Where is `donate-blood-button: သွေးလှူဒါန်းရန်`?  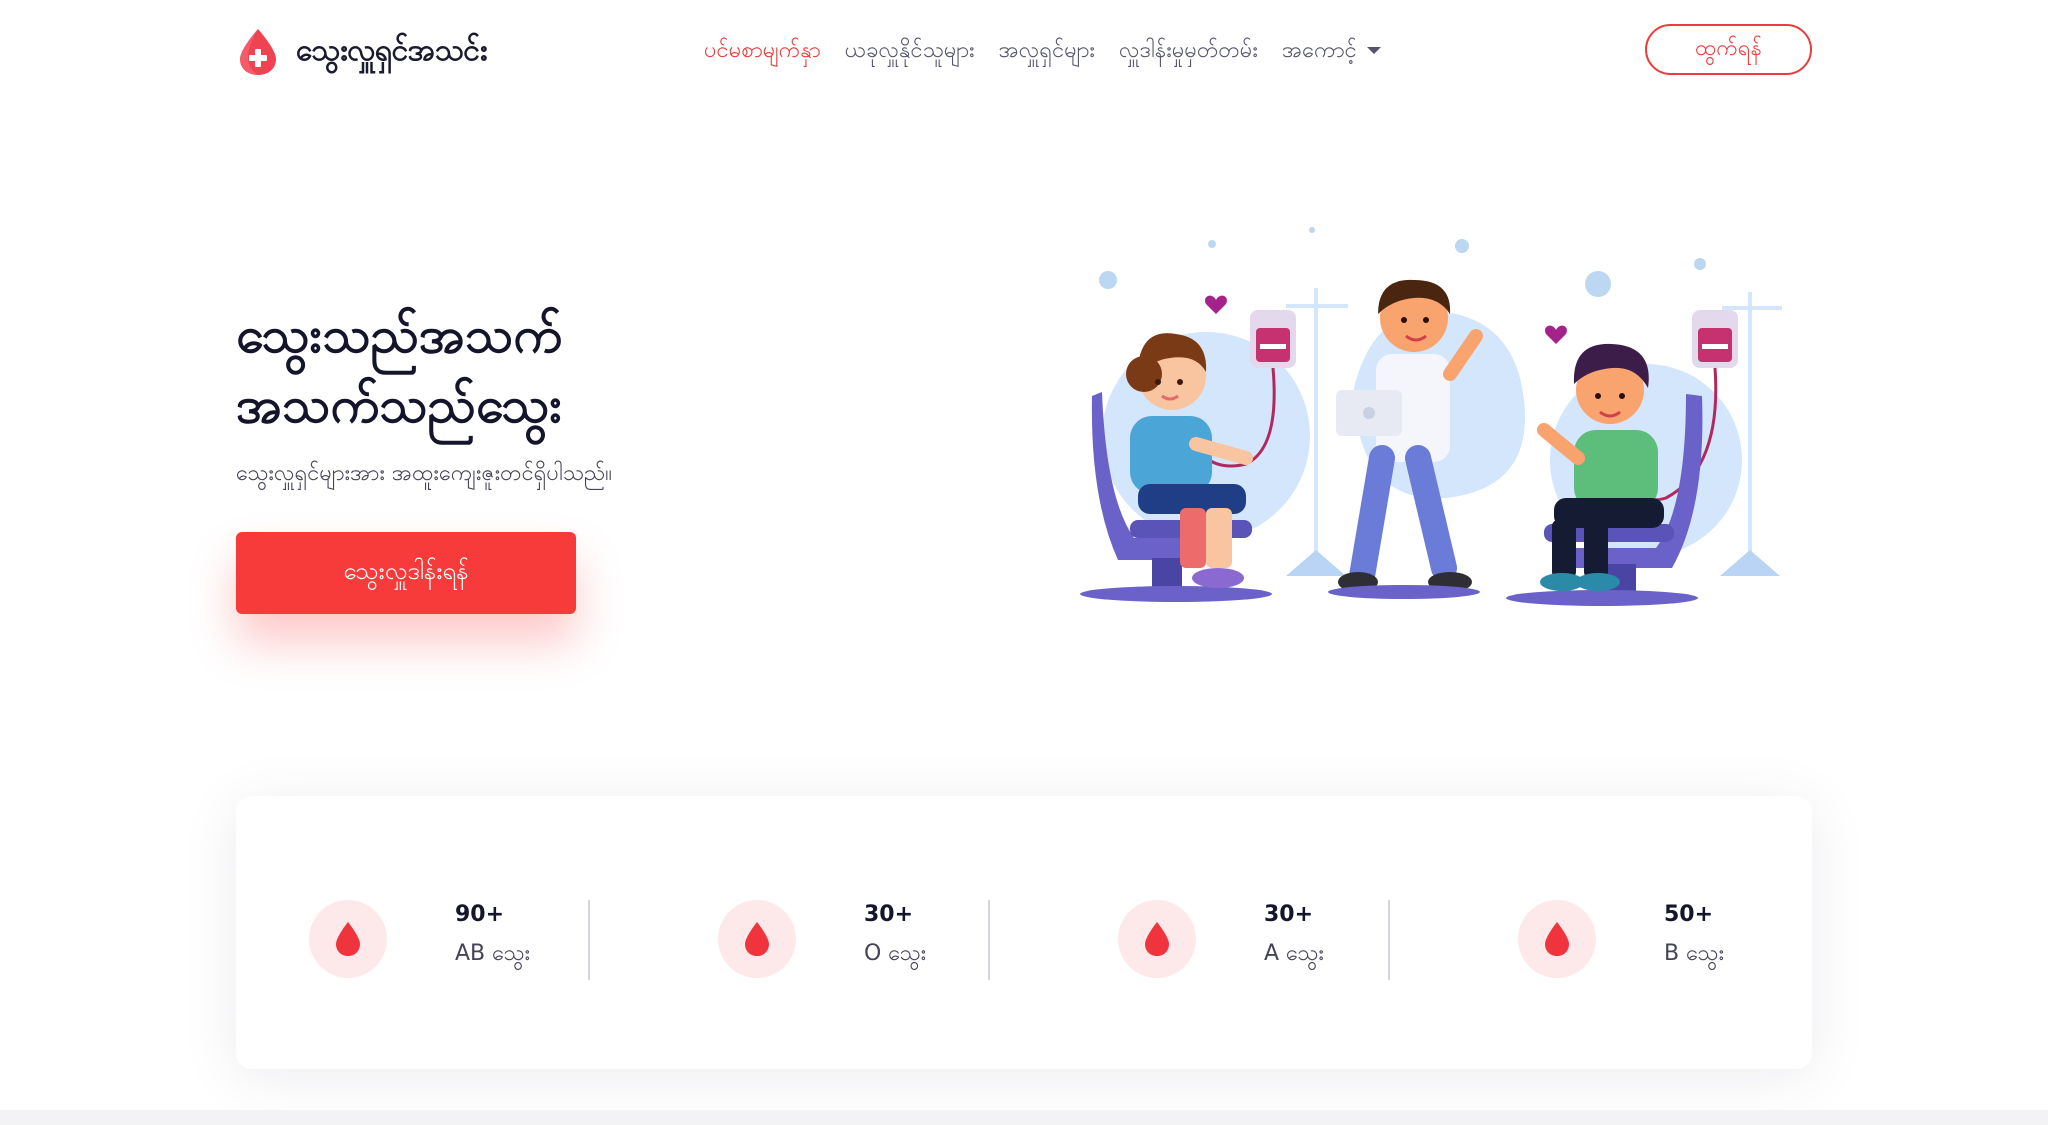 donate-blood-button: သွေးလှူဒါန်းရန် is located at coordinates (406, 573).